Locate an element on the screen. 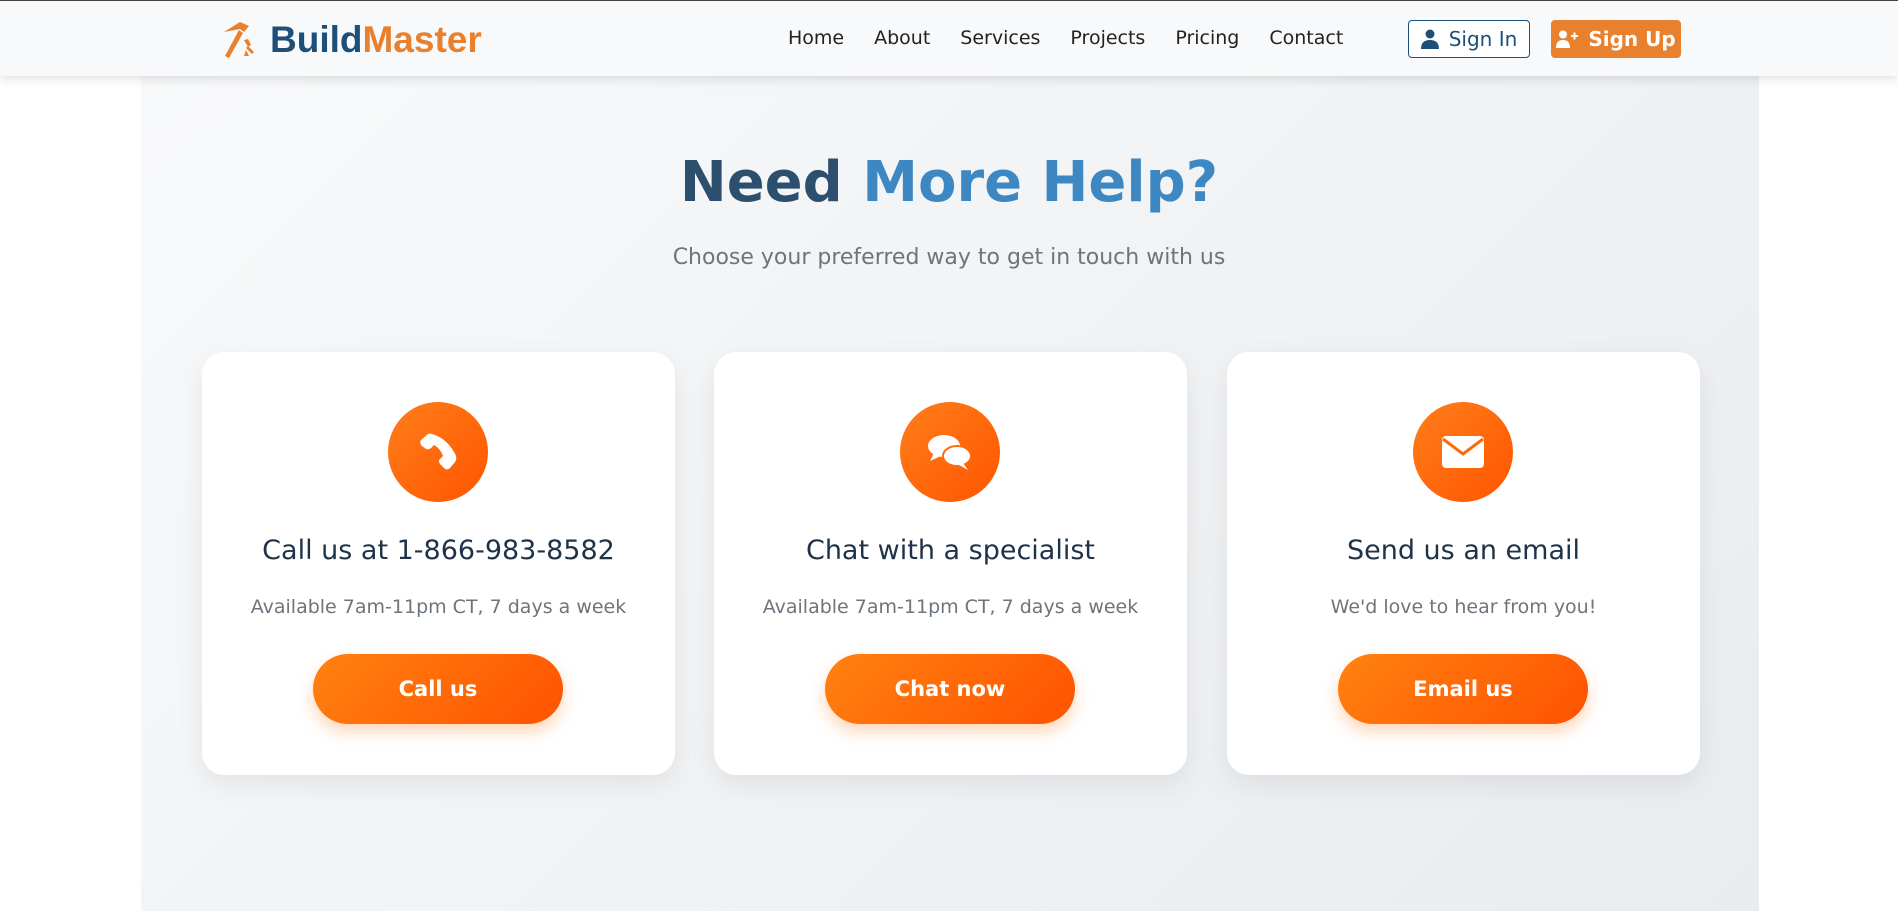 The image size is (1898, 911). phone-icon-badge is located at coordinates (438, 452).